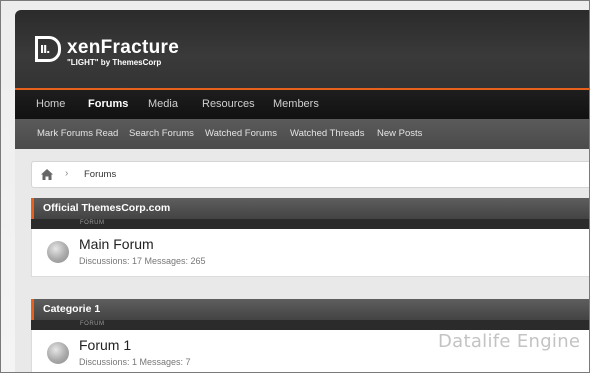 The image size is (590, 373). I want to click on logo-icon: II., so click(48, 49).